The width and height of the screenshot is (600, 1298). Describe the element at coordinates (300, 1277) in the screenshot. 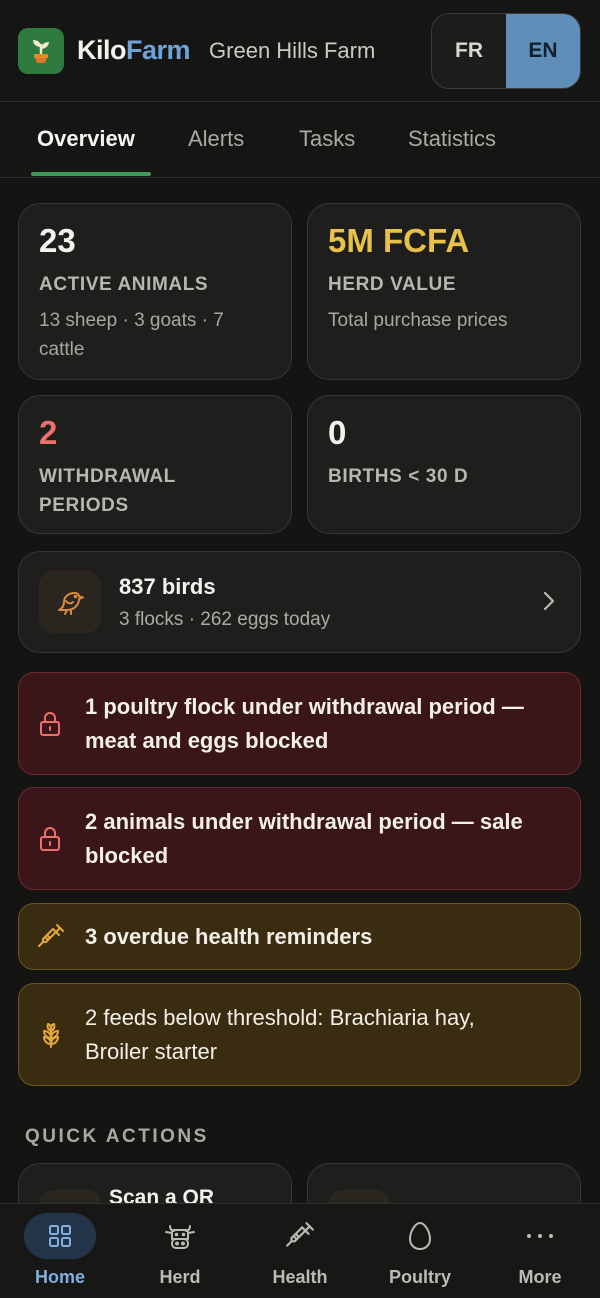

I see `nav-label: Health` at that location.